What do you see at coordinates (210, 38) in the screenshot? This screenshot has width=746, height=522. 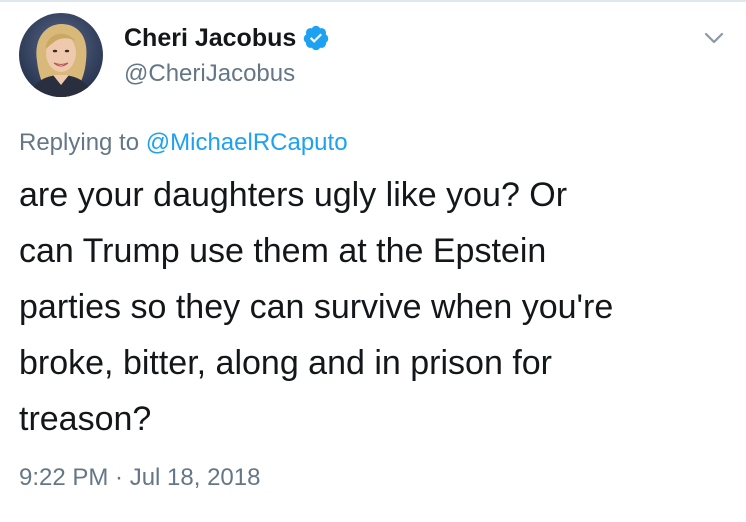 I see `author-display-name: Cheri Jacobus` at bounding box center [210, 38].